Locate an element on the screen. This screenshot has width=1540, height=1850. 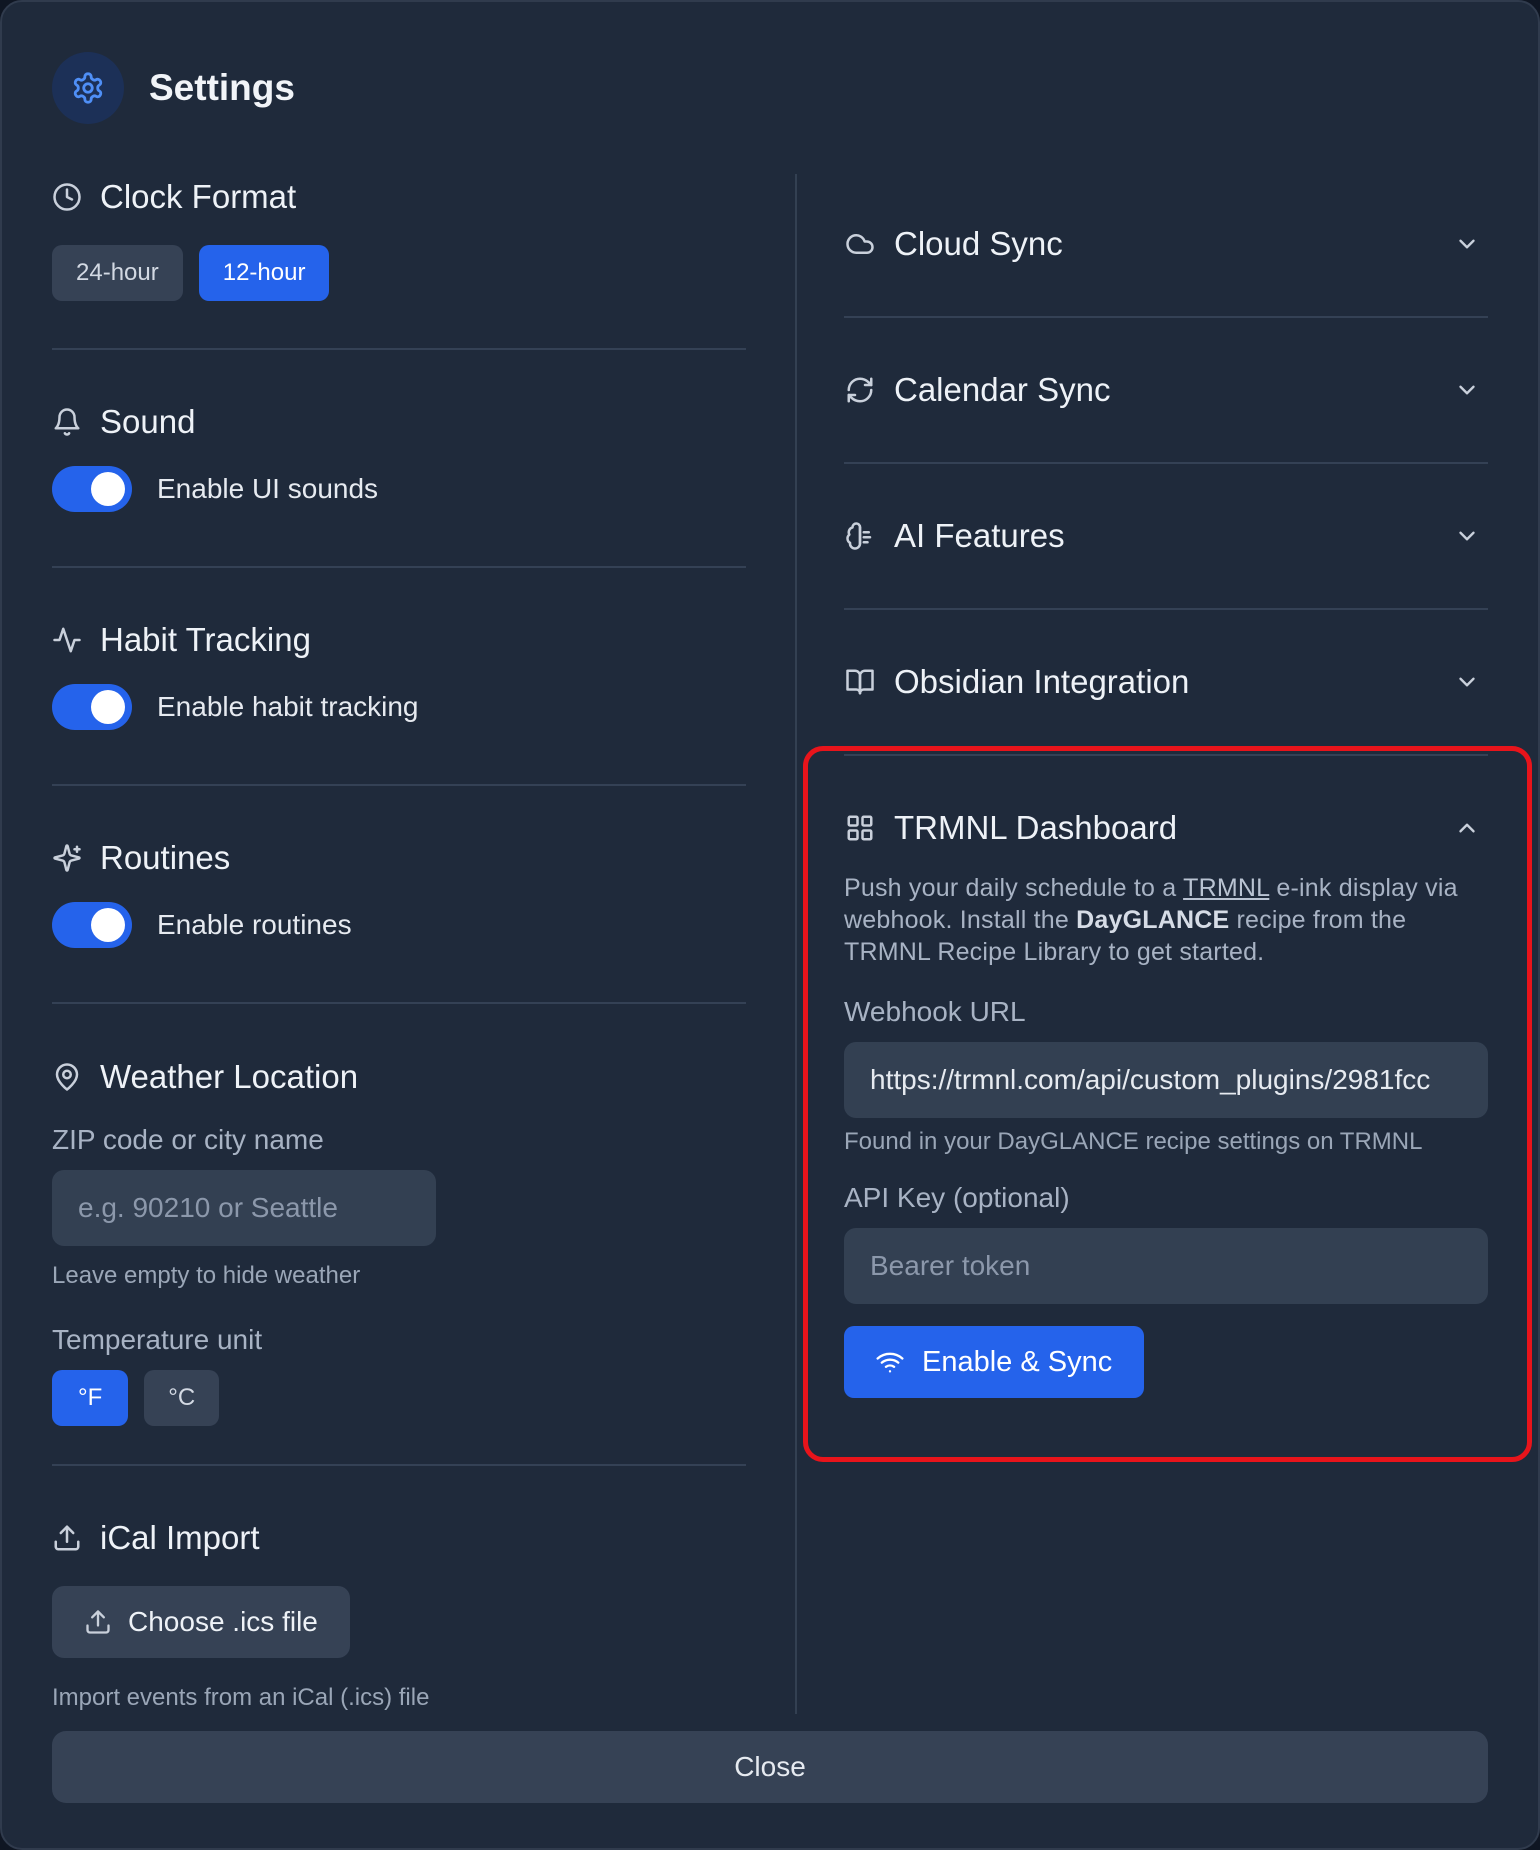
fahrenheit-button: °F is located at coordinates (90, 1398).